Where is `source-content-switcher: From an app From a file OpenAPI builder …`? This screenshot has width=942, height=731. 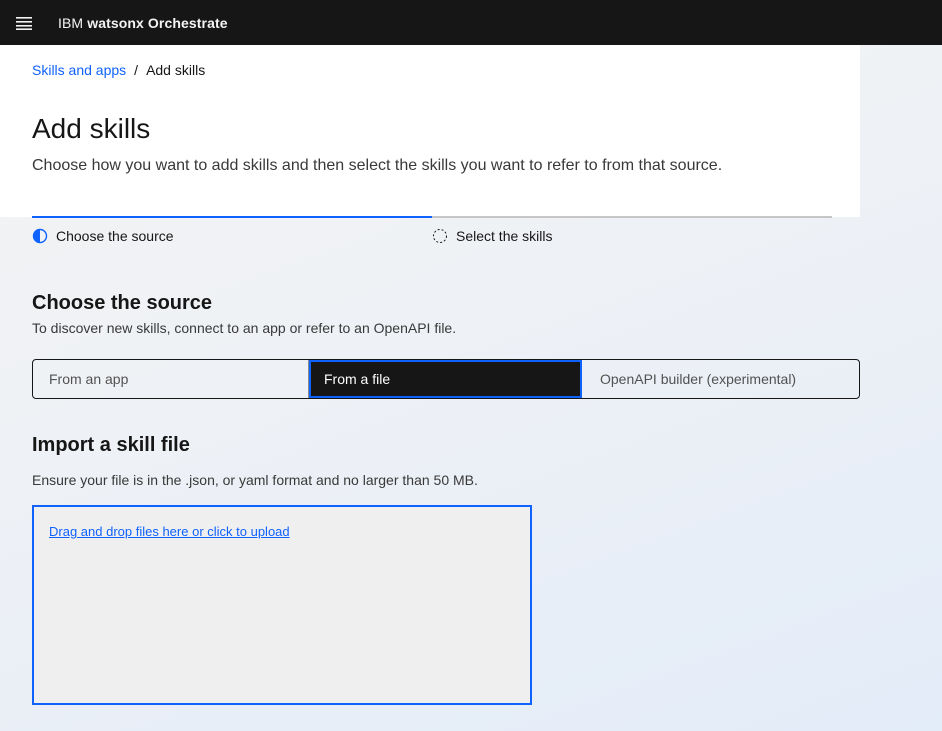 source-content-switcher: From an app From a file OpenAPI builder … is located at coordinates (446, 379).